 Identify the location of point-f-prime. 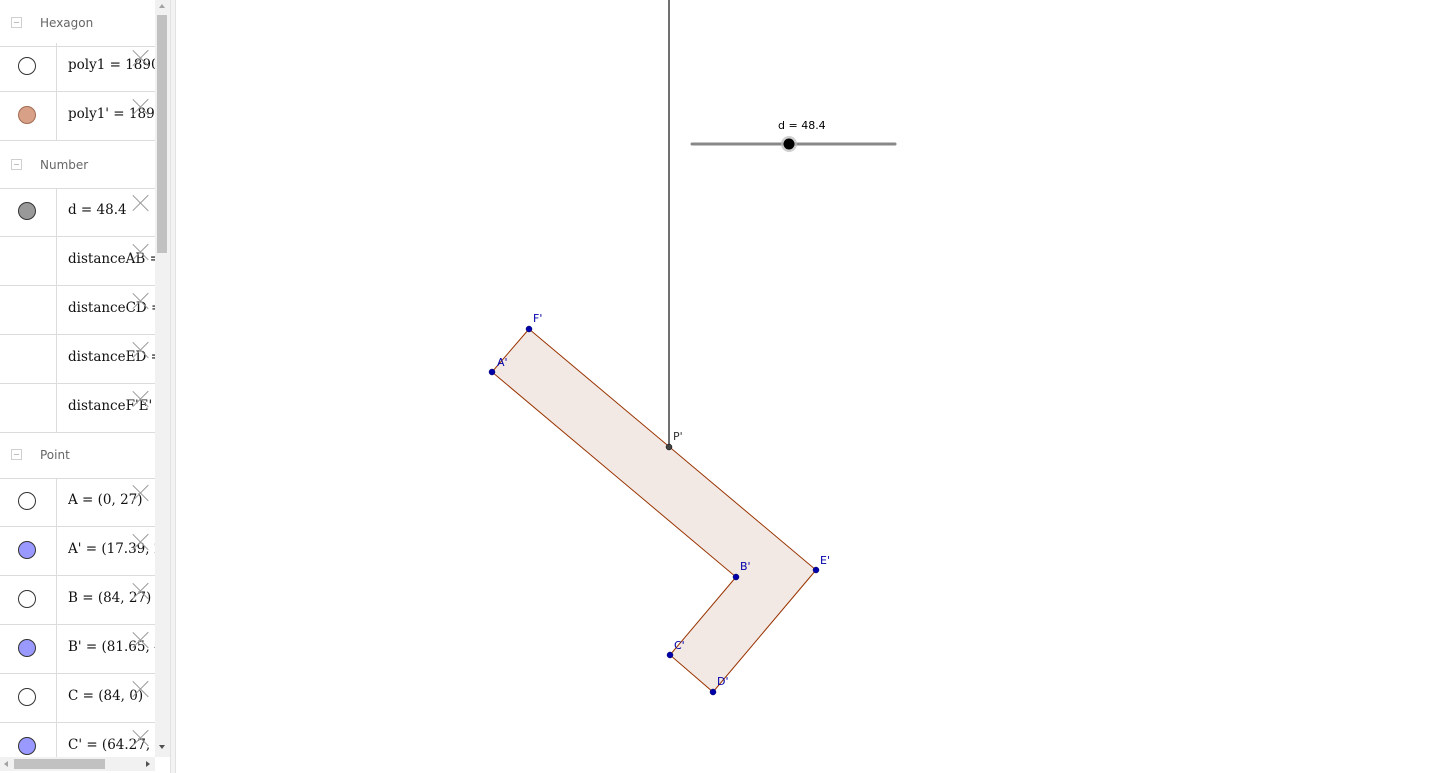
(529, 329).